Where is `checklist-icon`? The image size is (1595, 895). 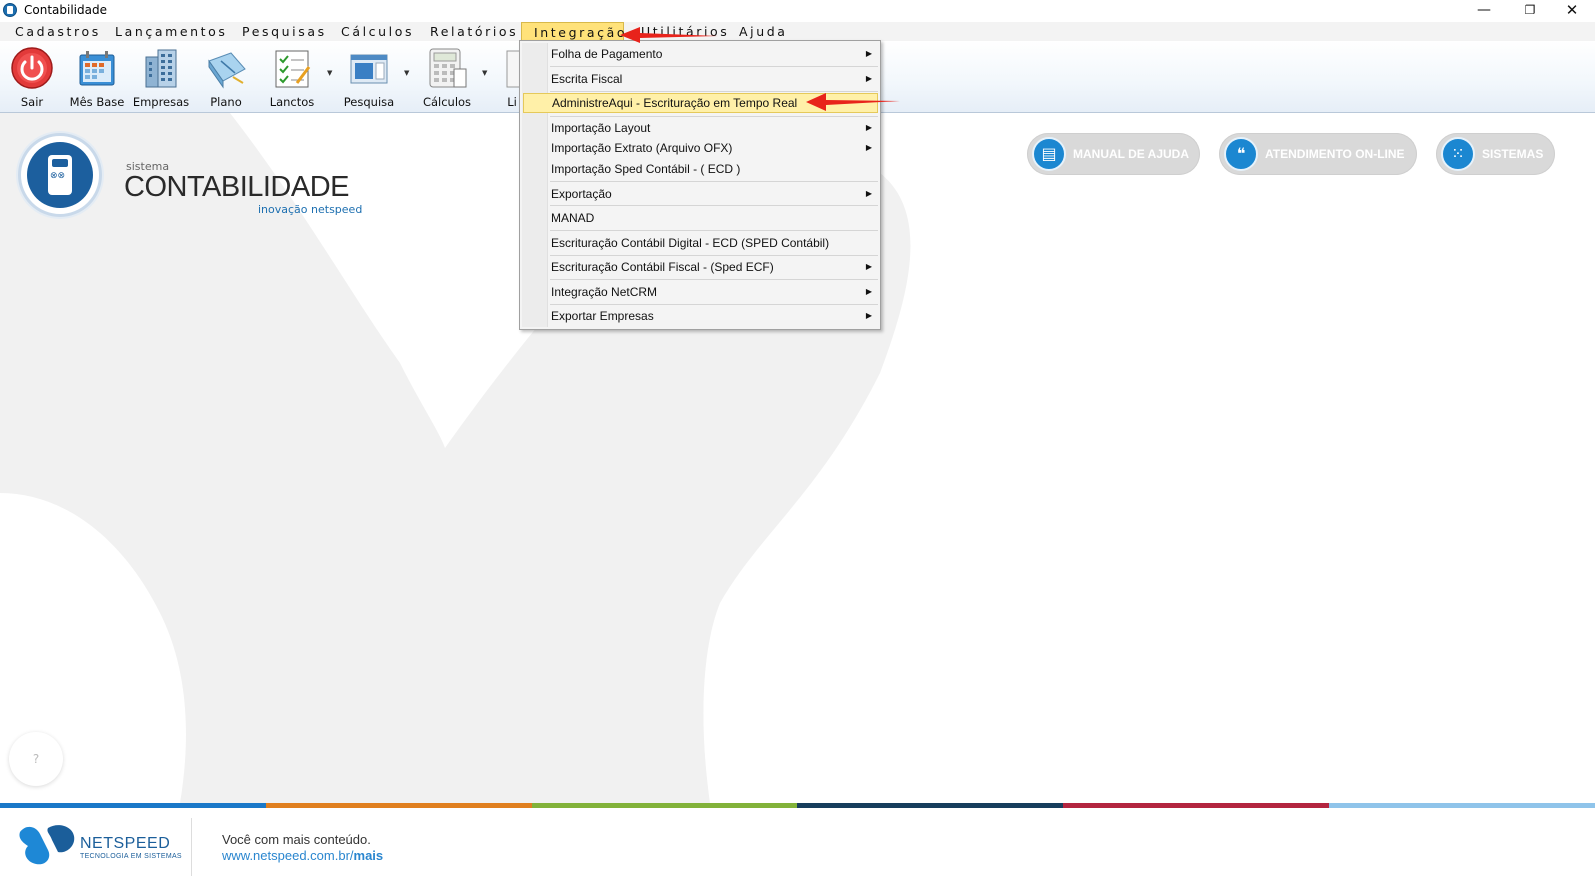
checklist-icon is located at coordinates (293, 69).